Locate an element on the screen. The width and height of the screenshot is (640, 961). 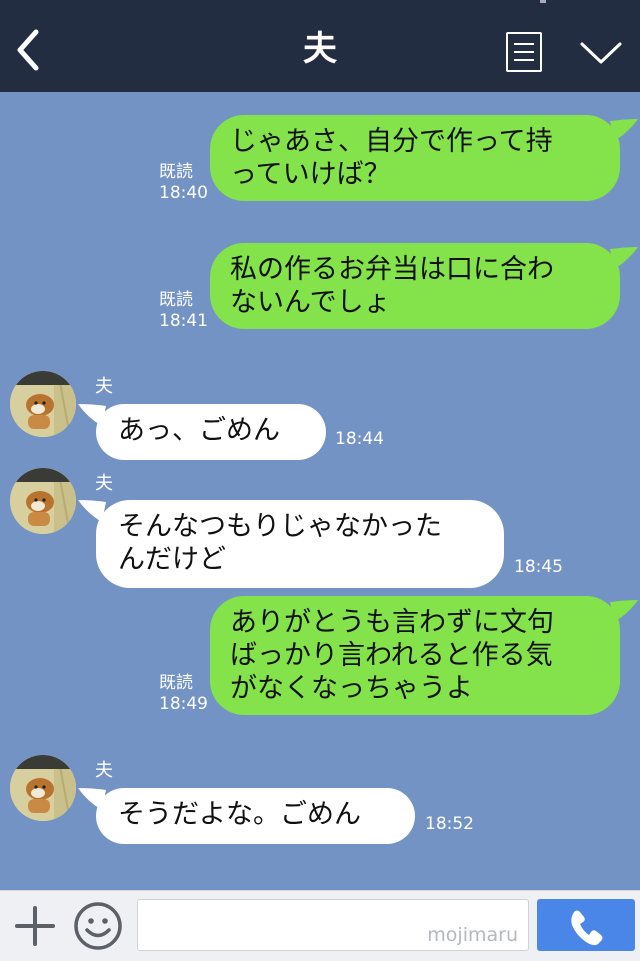
back-button is located at coordinates (30, 50).